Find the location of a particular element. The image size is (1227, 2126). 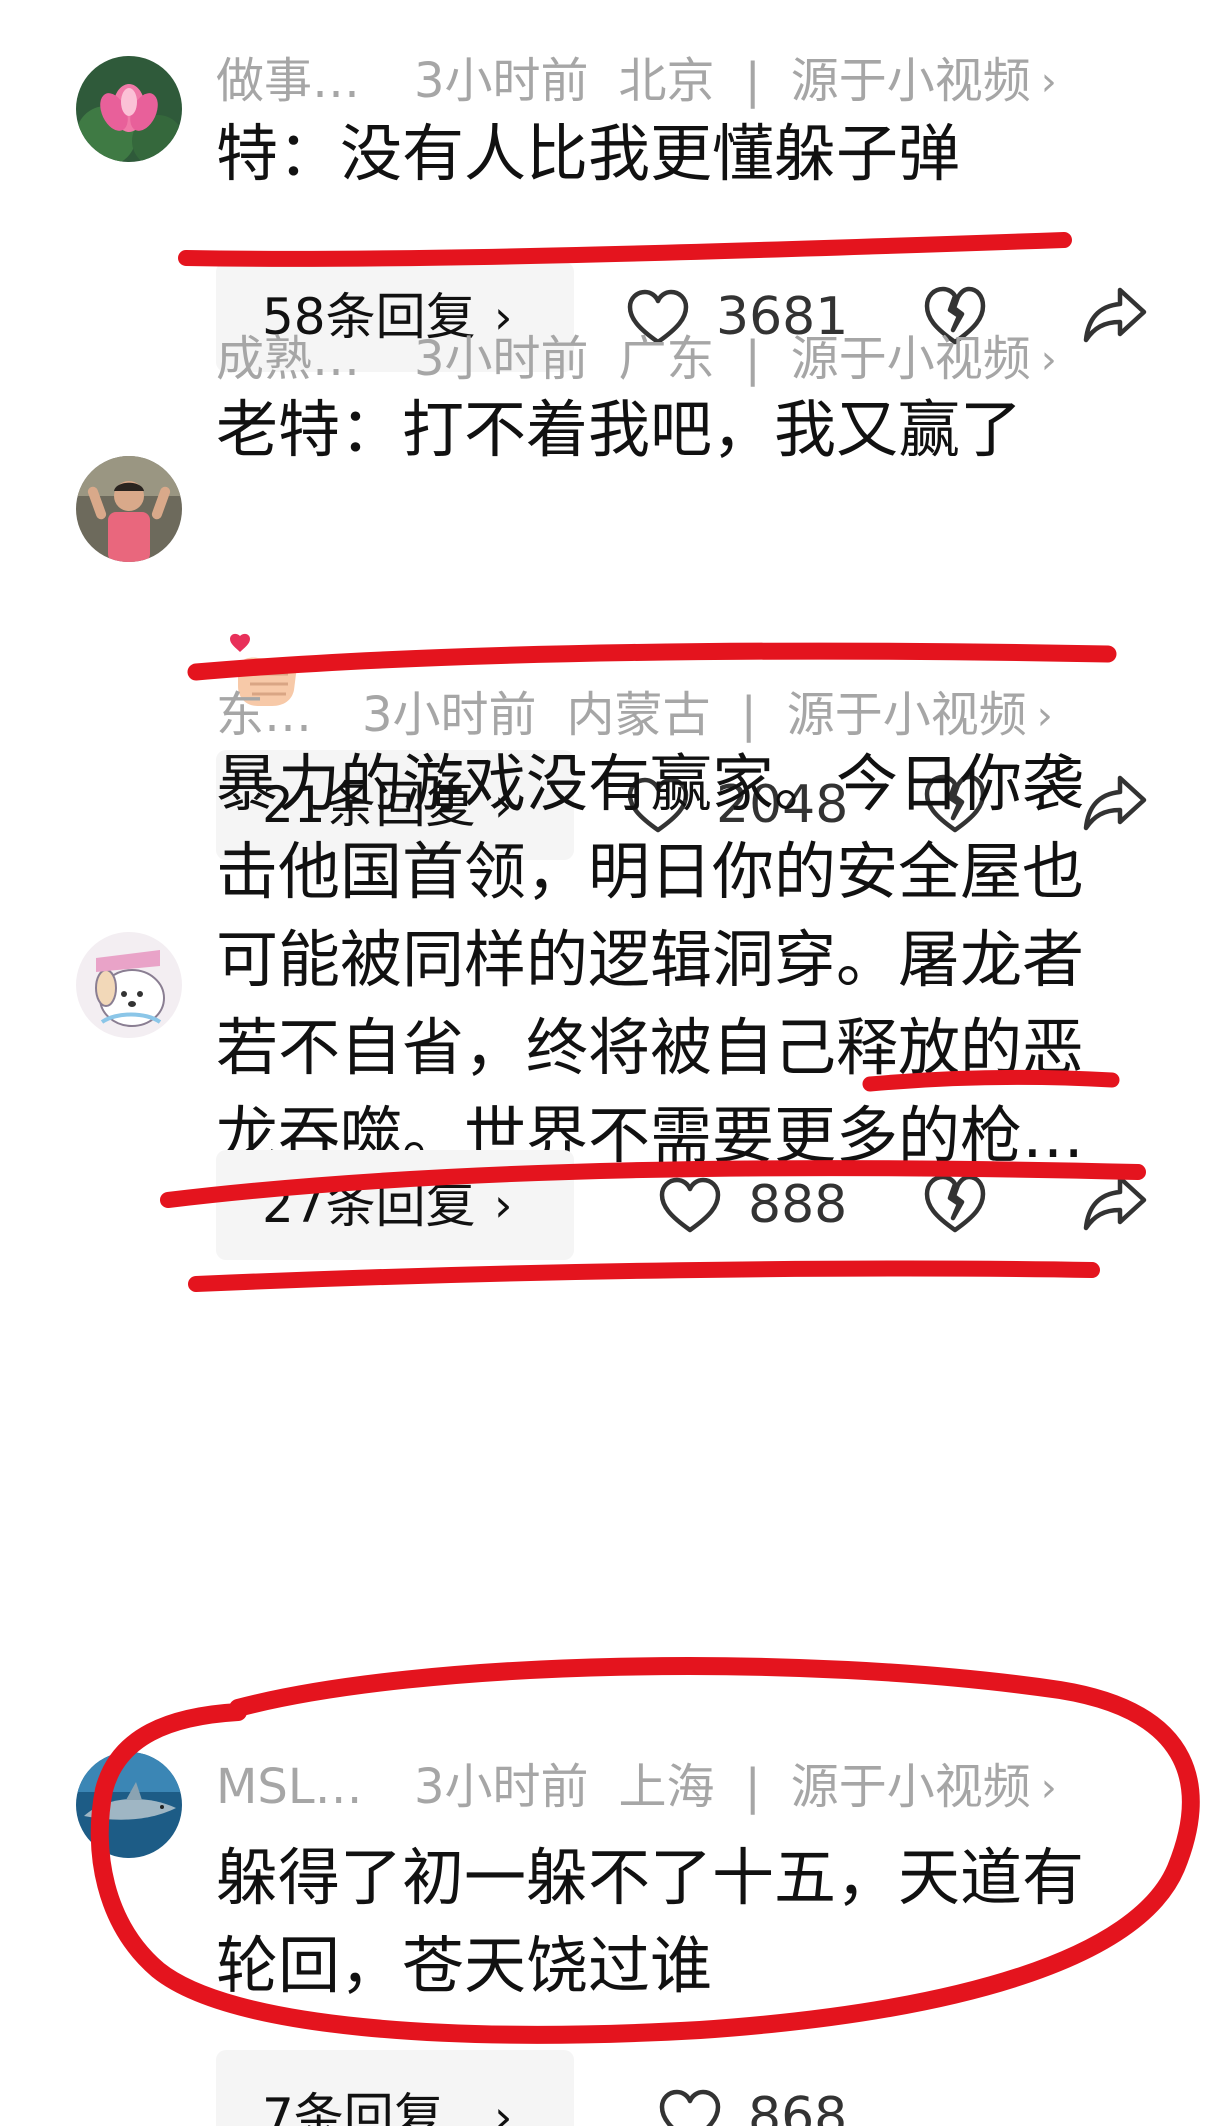

lotus-avatar-icon is located at coordinates (129, 109).